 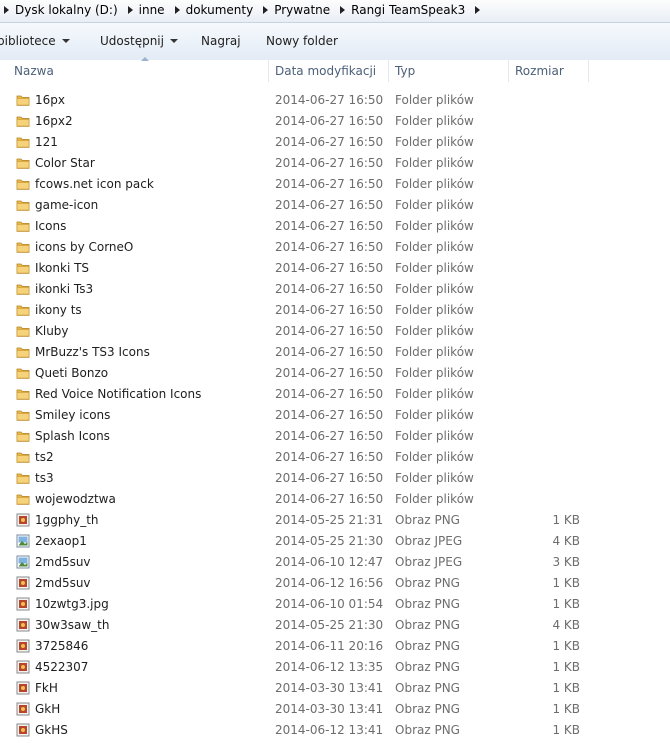 What do you see at coordinates (152, 10) in the screenshot?
I see `breadcrumb-label: inne` at bounding box center [152, 10].